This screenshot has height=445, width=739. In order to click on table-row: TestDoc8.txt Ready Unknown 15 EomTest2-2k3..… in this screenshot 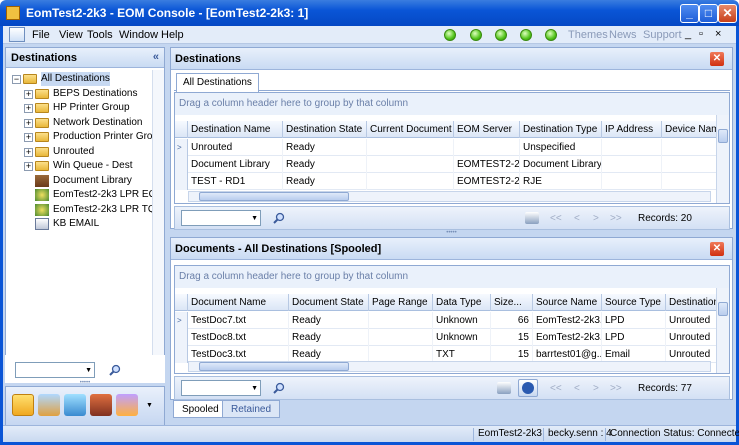, I will do `click(452, 337)`.